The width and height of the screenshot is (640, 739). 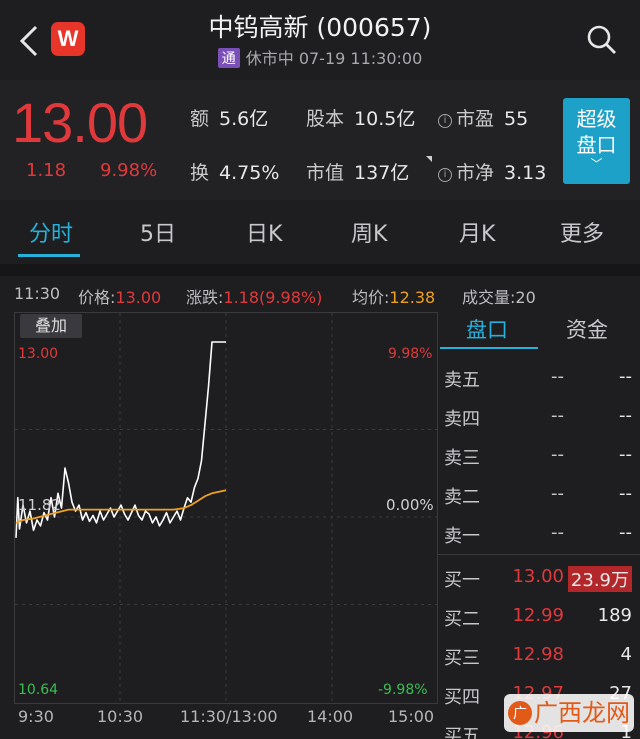 I want to click on stat-pe: i 市盈 55, so click(x=483, y=117).